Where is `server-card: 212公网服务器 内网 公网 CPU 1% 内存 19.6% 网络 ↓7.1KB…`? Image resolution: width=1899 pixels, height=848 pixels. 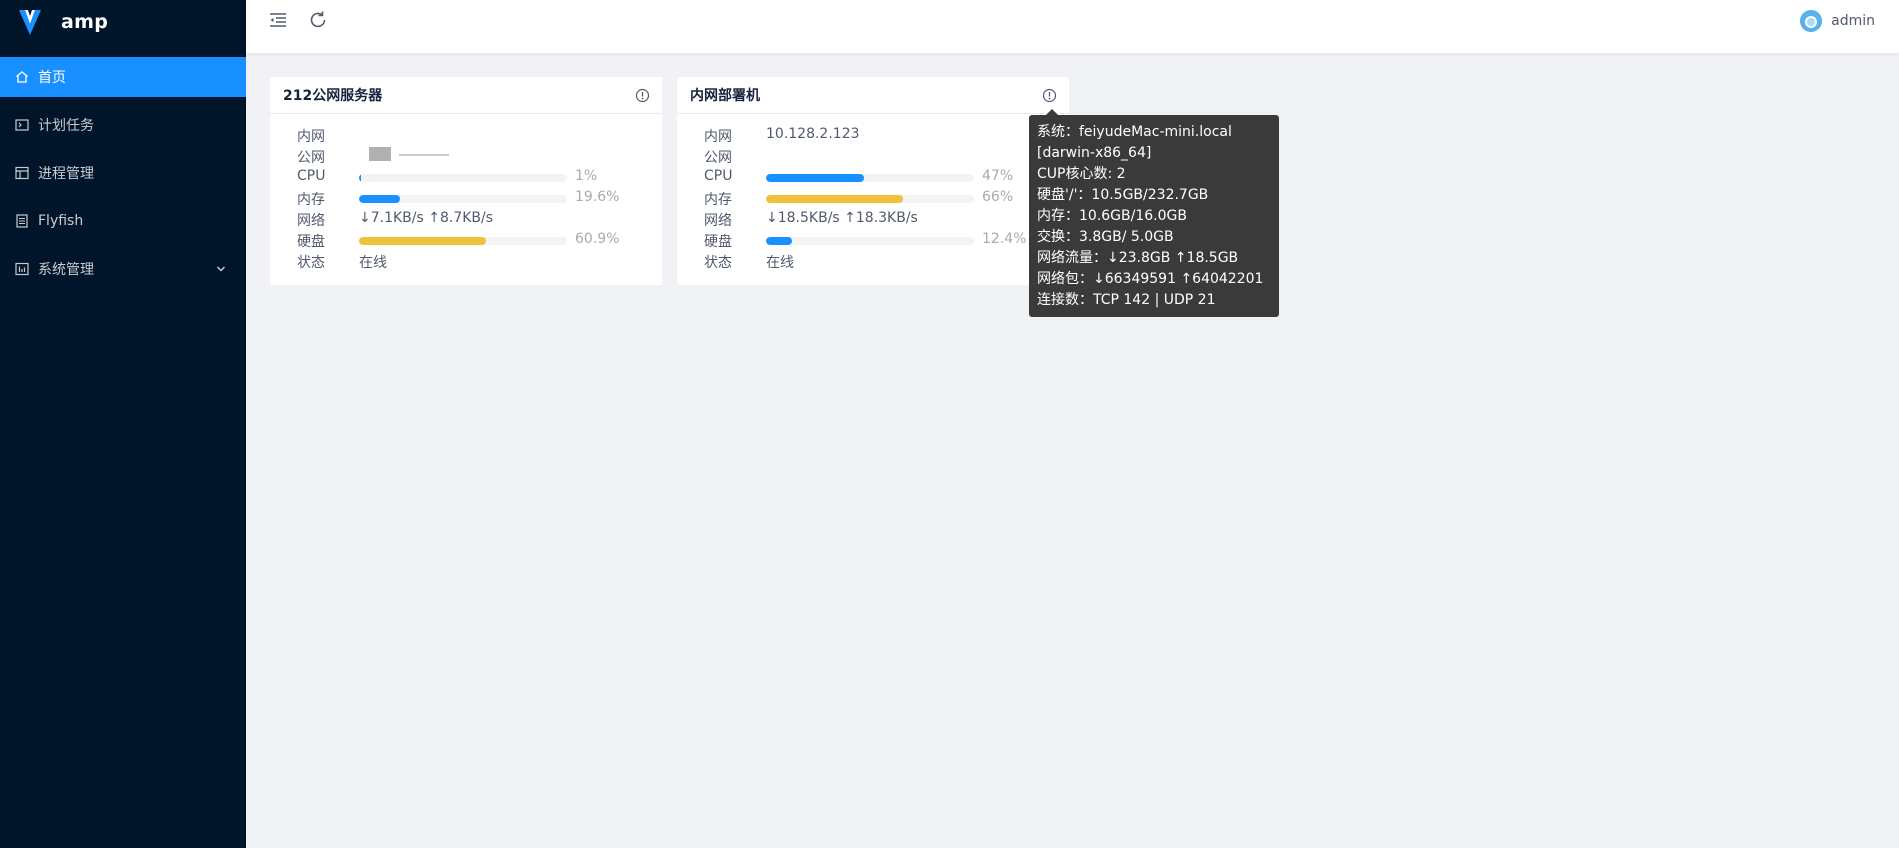 server-card: 212公网服务器 内网 公网 CPU 1% 内存 19.6% 网络 ↓7.1KB… is located at coordinates (466, 181).